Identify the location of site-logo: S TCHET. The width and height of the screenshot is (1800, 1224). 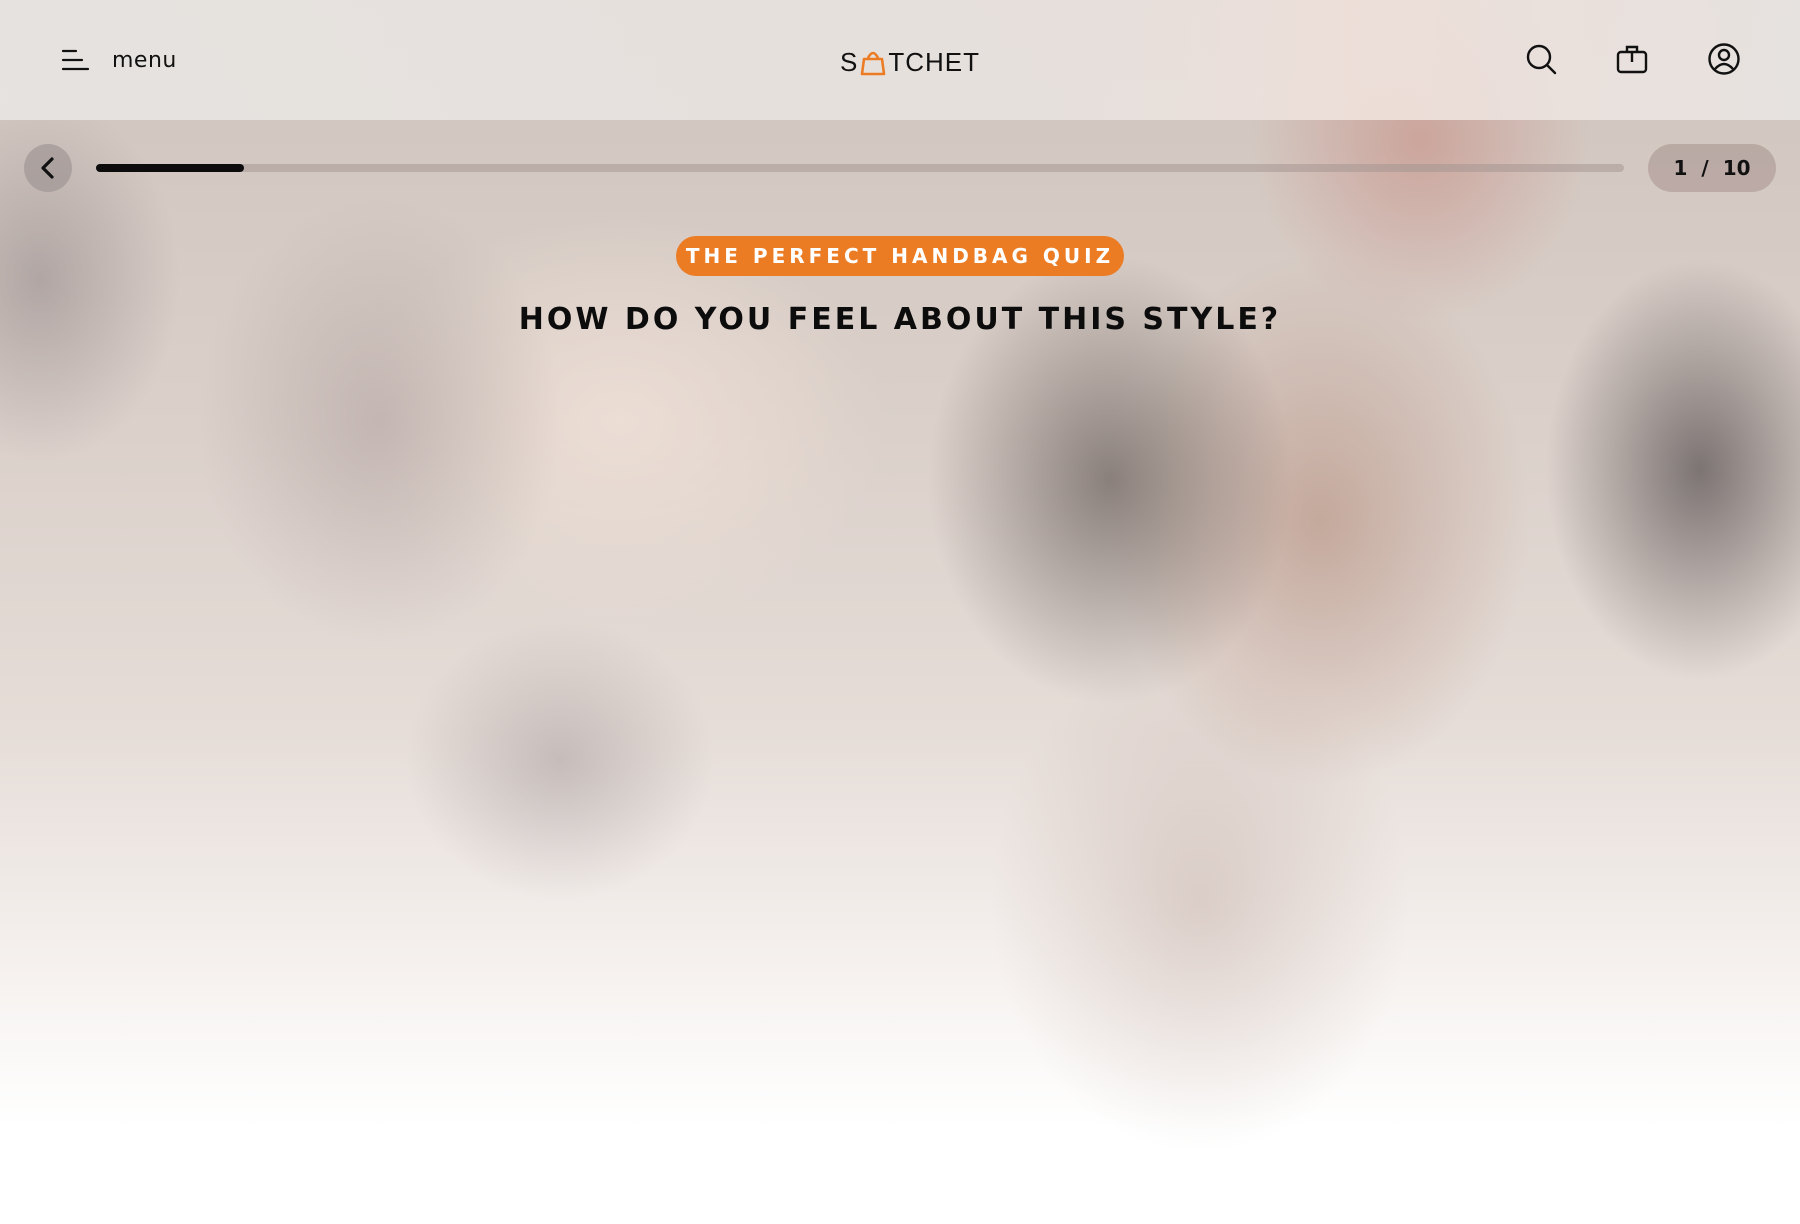
(910, 62).